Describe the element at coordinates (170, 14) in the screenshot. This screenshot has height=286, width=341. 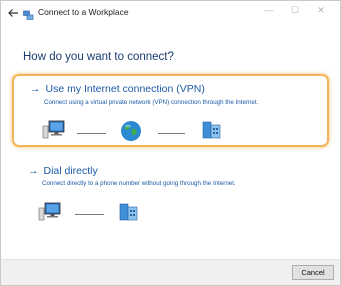
I see `title-bar: Connect to a Workplace — ☐ ✕` at that location.